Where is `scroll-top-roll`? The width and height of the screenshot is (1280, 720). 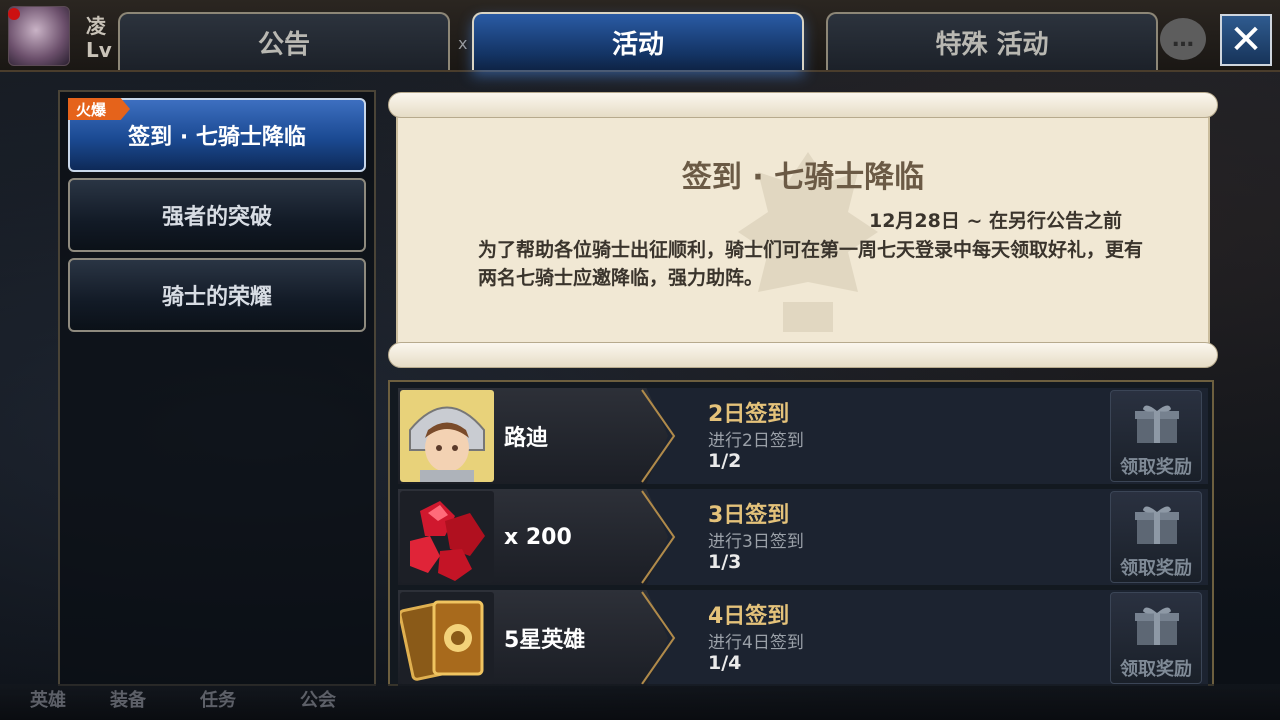 scroll-top-roll is located at coordinates (803, 105).